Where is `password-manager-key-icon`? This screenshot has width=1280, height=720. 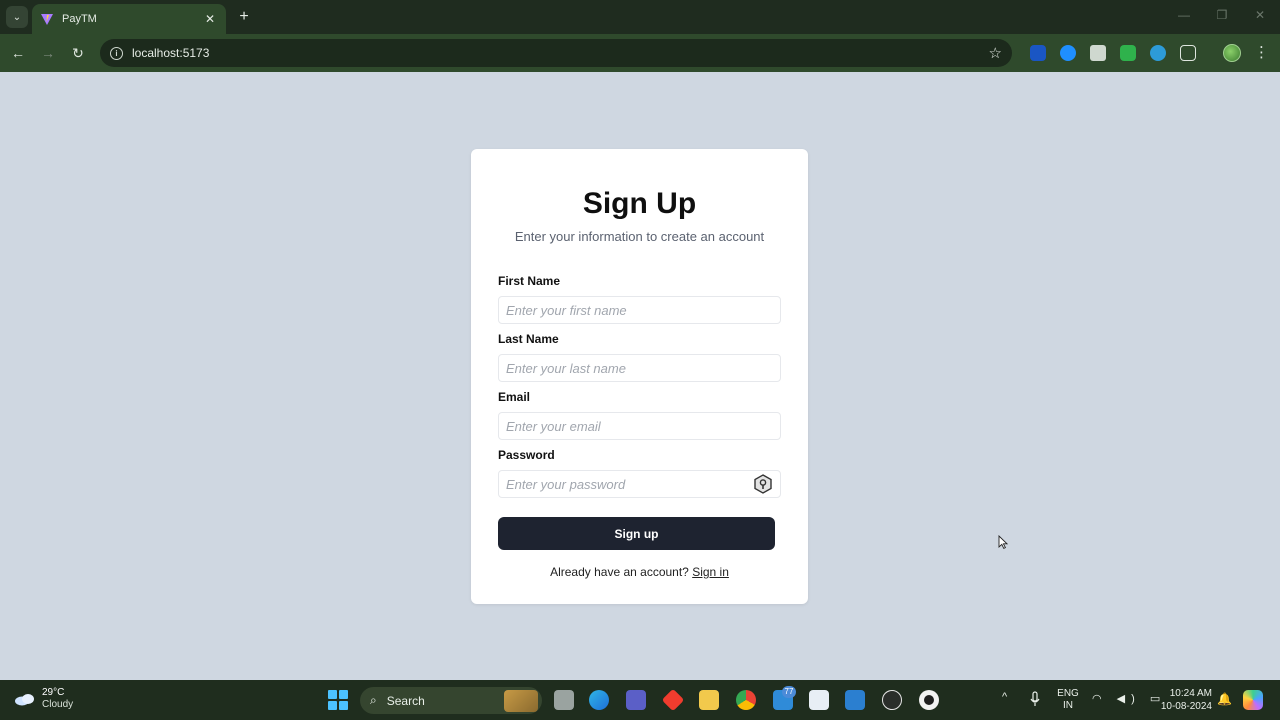 password-manager-key-icon is located at coordinates (763, 484).